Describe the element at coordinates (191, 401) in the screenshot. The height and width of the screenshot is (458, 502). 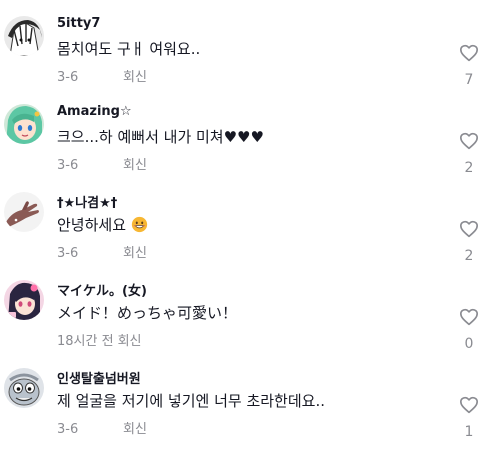
I see `comment-text: 제 얼굴을 저기에 넣기엔 너무 초라한데요..` at that location.